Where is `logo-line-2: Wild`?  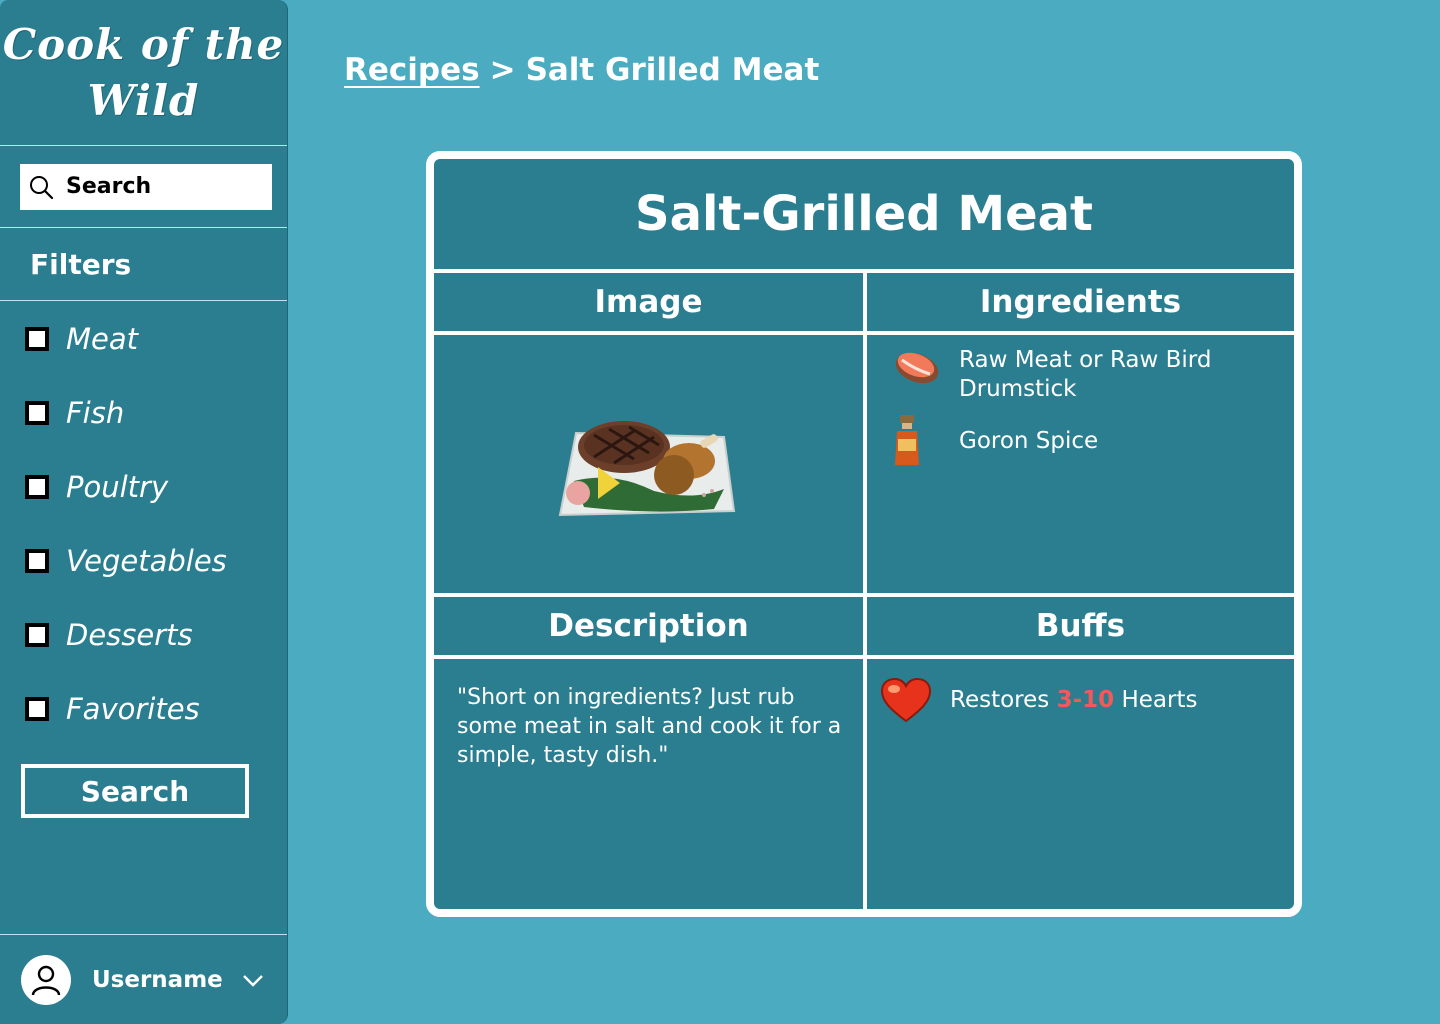
logo-line-2: Wild is located at coordinates (143, 100).